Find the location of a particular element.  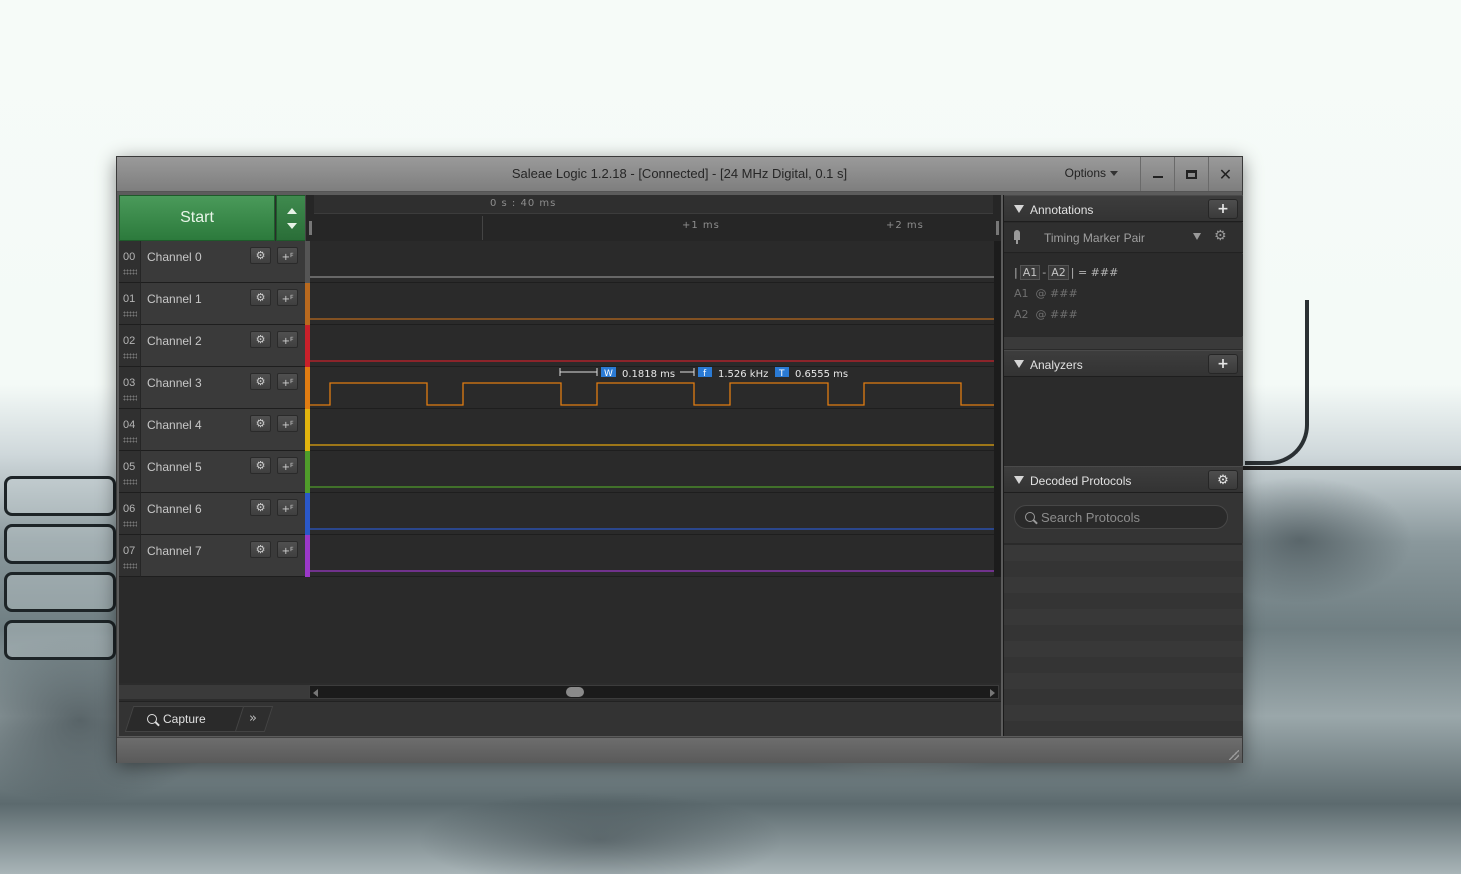

channel-name: Channel 6 is located at coordinates (174, 509).